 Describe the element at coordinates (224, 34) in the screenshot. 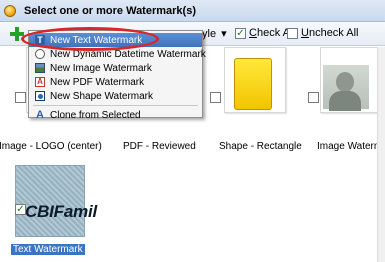

I see `chevron-down-icon: ▾` at that location.